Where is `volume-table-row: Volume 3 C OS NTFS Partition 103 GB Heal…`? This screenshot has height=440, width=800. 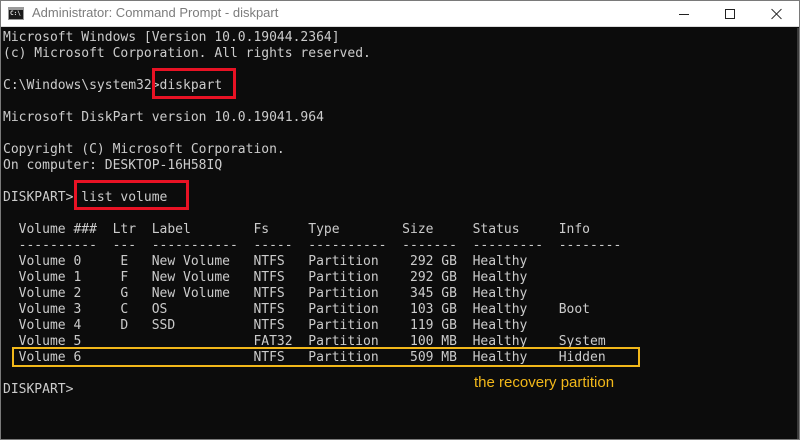
volume-table-row: Volume 3 C OS NTFS Partition 103 GB Heal… is located at coordinates (296, 309).